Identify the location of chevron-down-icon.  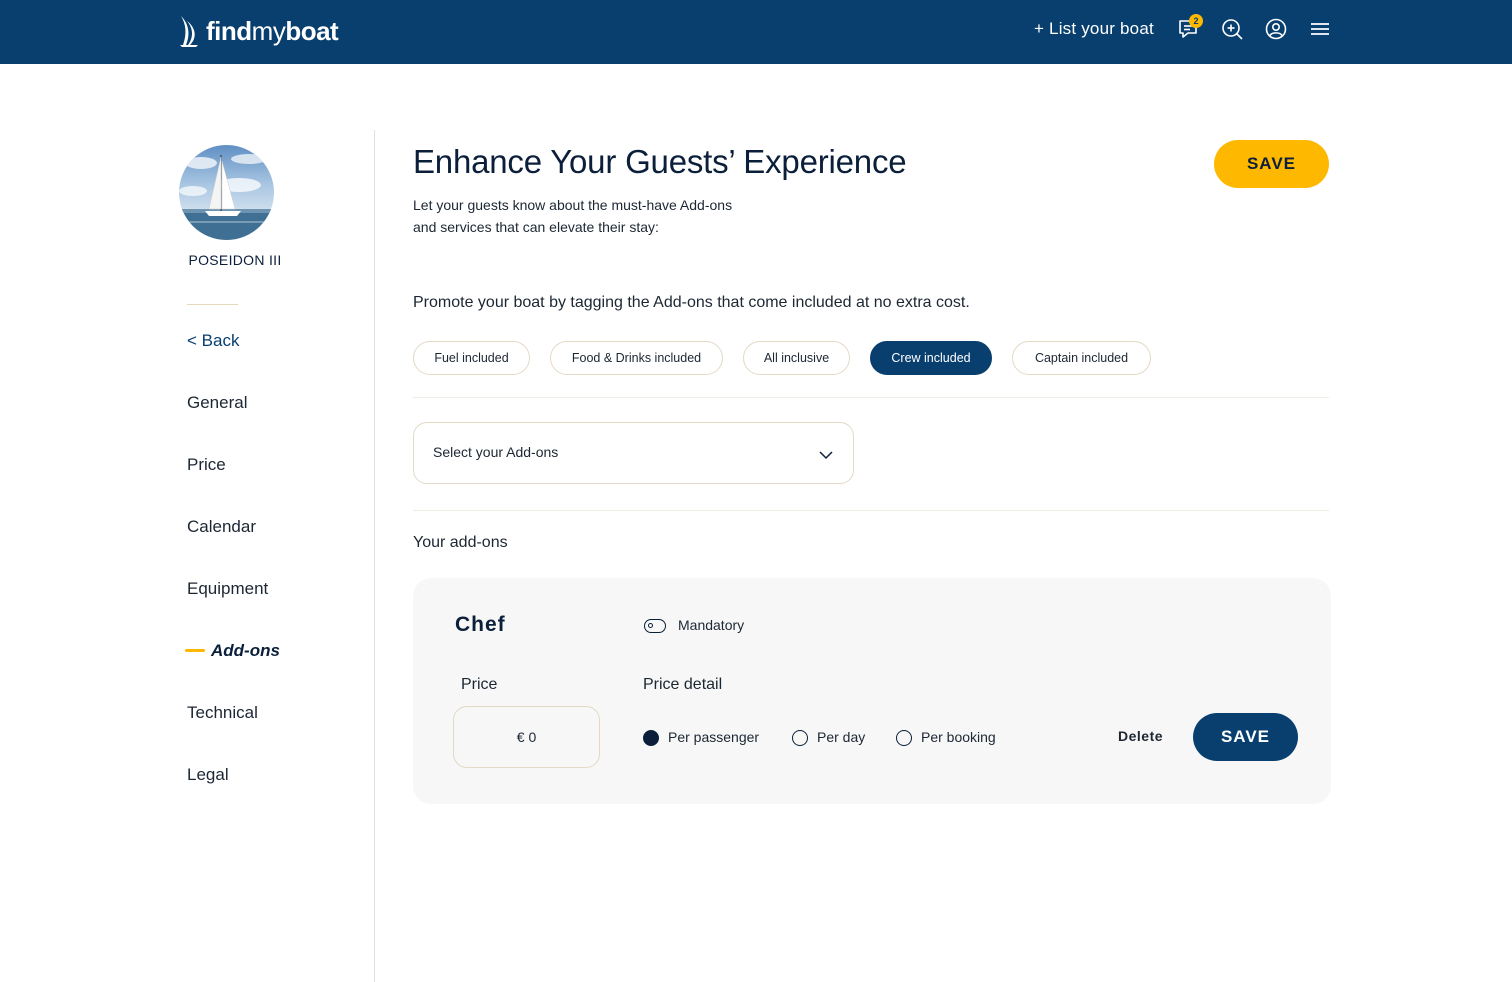
(826, 456).